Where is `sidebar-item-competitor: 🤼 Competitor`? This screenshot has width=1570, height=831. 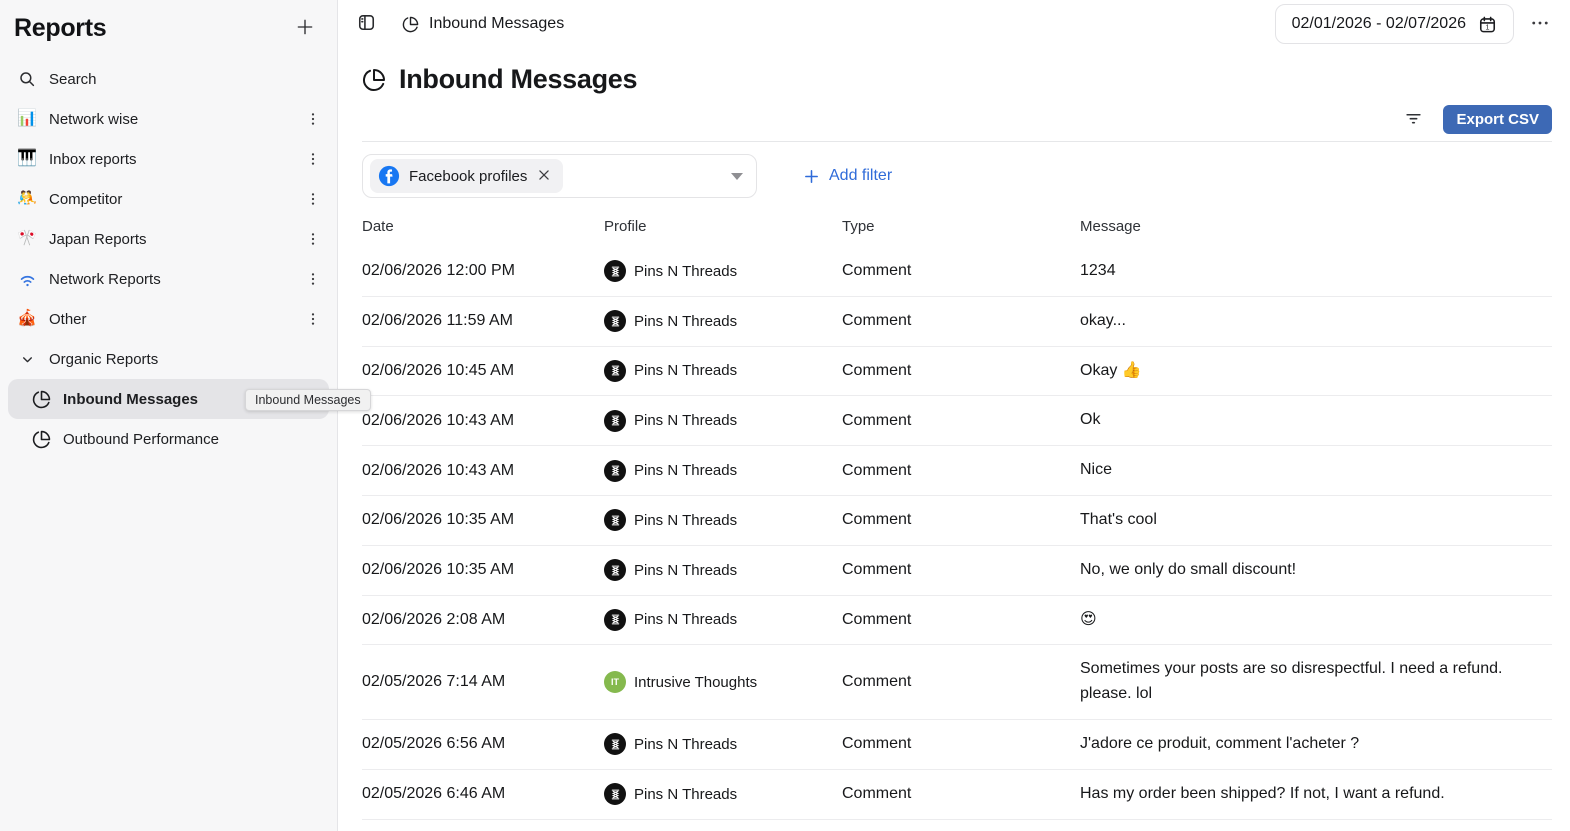
sidebar-item-competitor: 🤼 Competitor is located at coordinates (168, 199).